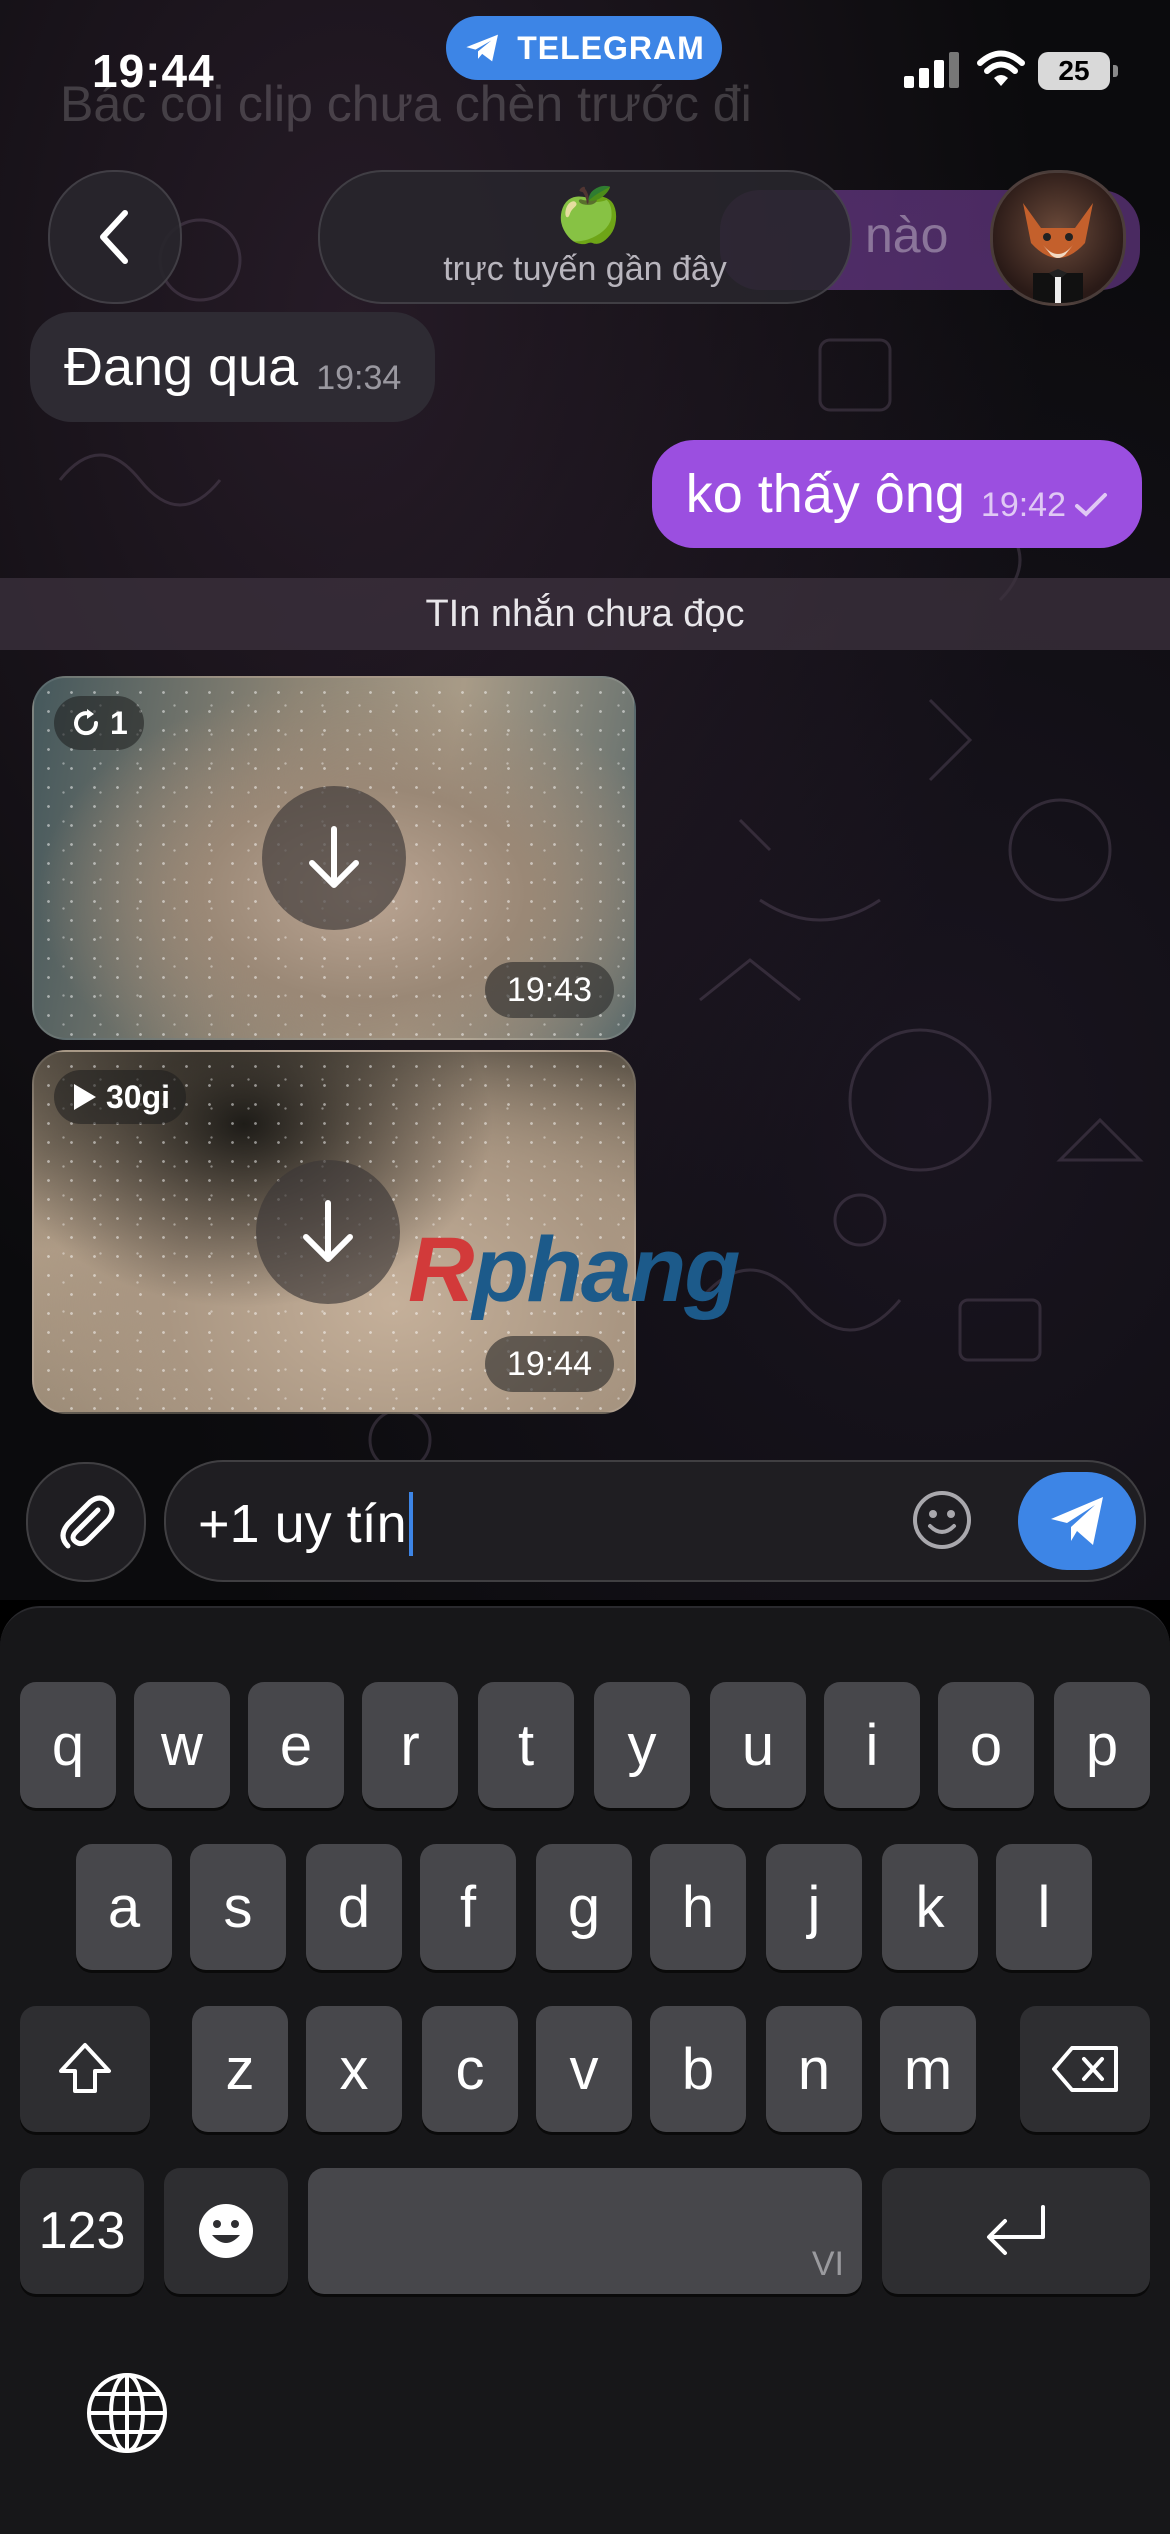 The width and height of the screenshot is (1170, 2534). I want to click on media-duration-text: 30gi, so click(138, 1096).